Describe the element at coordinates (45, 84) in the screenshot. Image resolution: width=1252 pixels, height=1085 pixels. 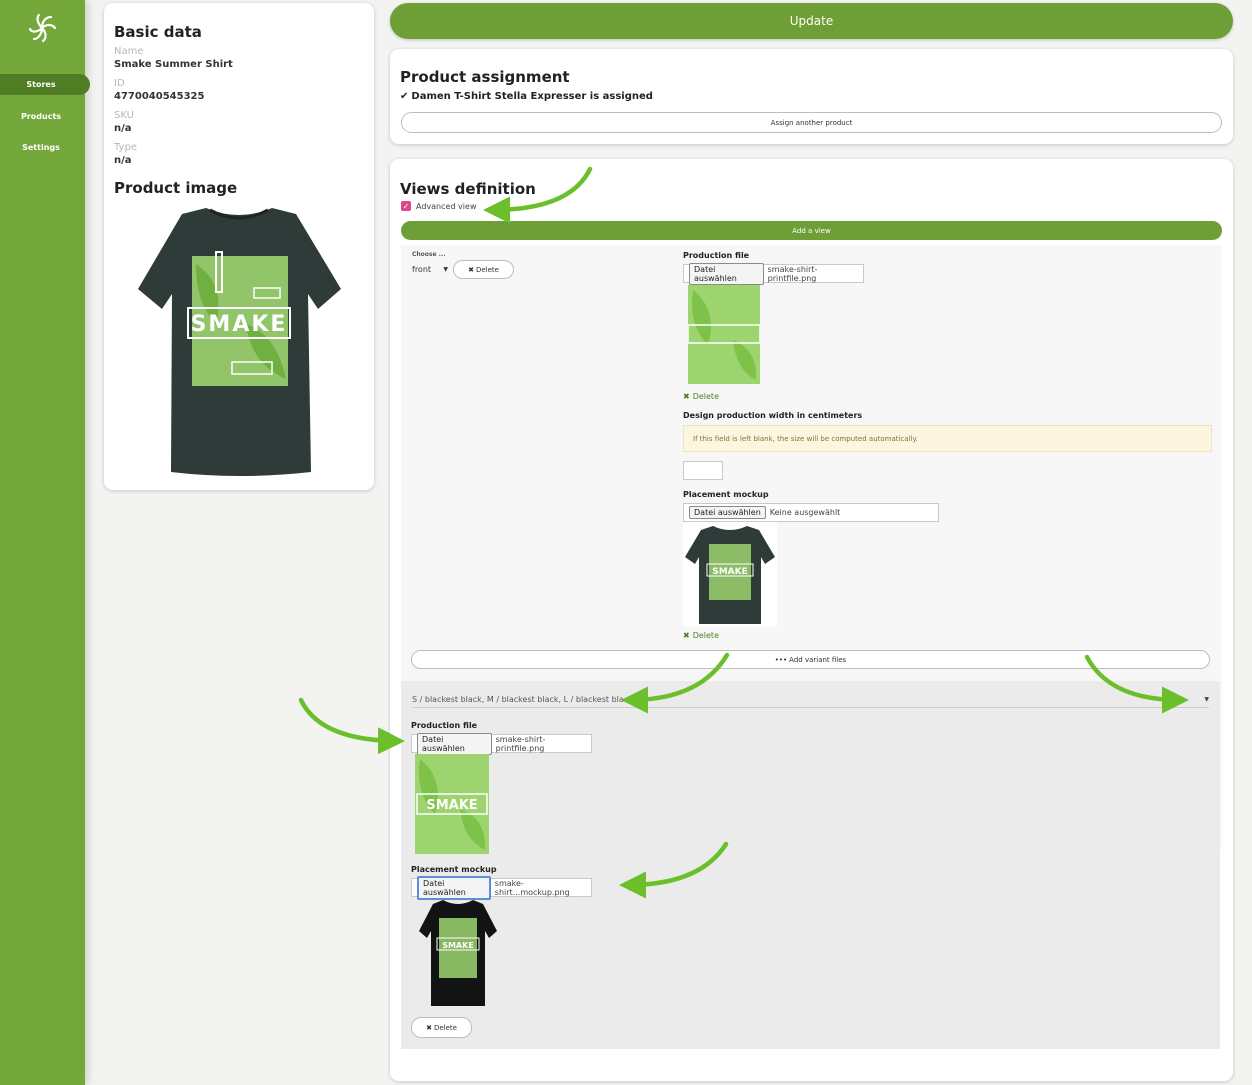
I see `sidebar-item-stores: Stores` at that location.